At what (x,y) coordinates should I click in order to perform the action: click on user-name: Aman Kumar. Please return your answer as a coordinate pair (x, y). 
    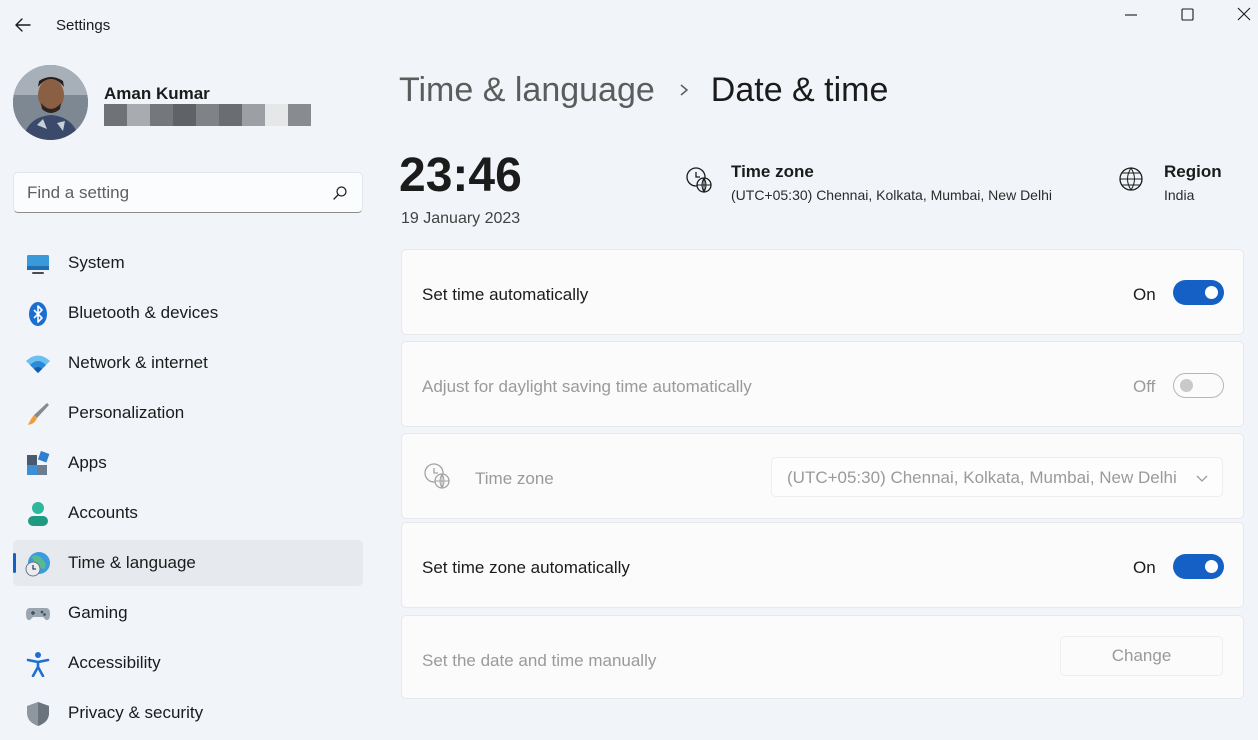
    Looking at the image, I should click on (157, 94).